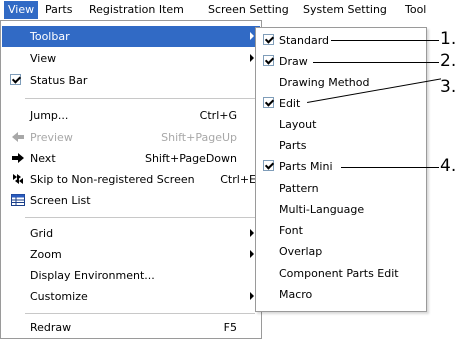  What do you see at coordinates (112, 179) in the screenshot?
I see `menu-item-label: Skip to Non-registered Screen` at bounding box center [112, 179].